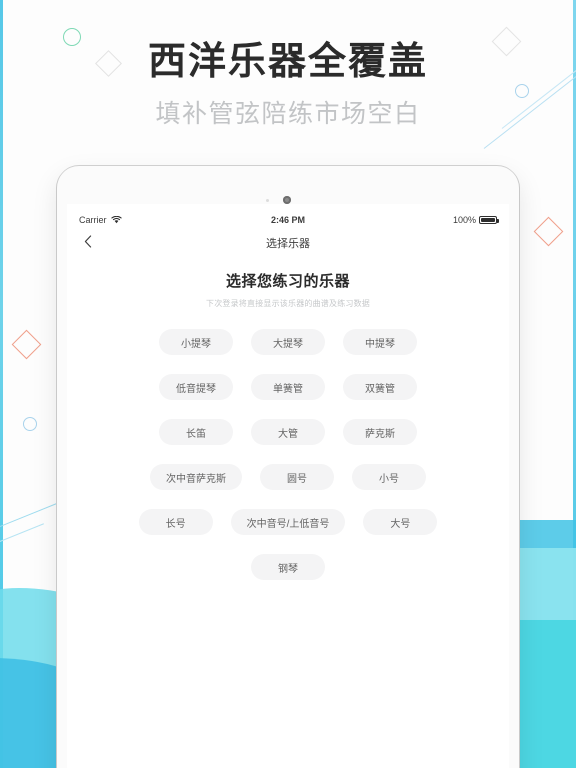 This screenshot has width=576, height=768. I want to click on nav-title: 选择乐器, so click(288, 244).